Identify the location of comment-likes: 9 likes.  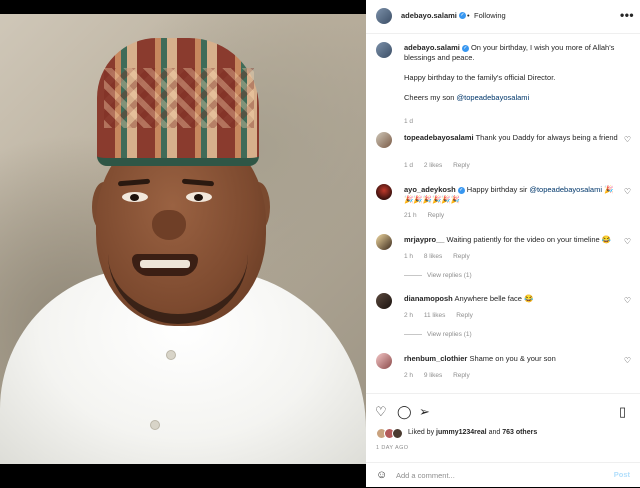
(433, 375).